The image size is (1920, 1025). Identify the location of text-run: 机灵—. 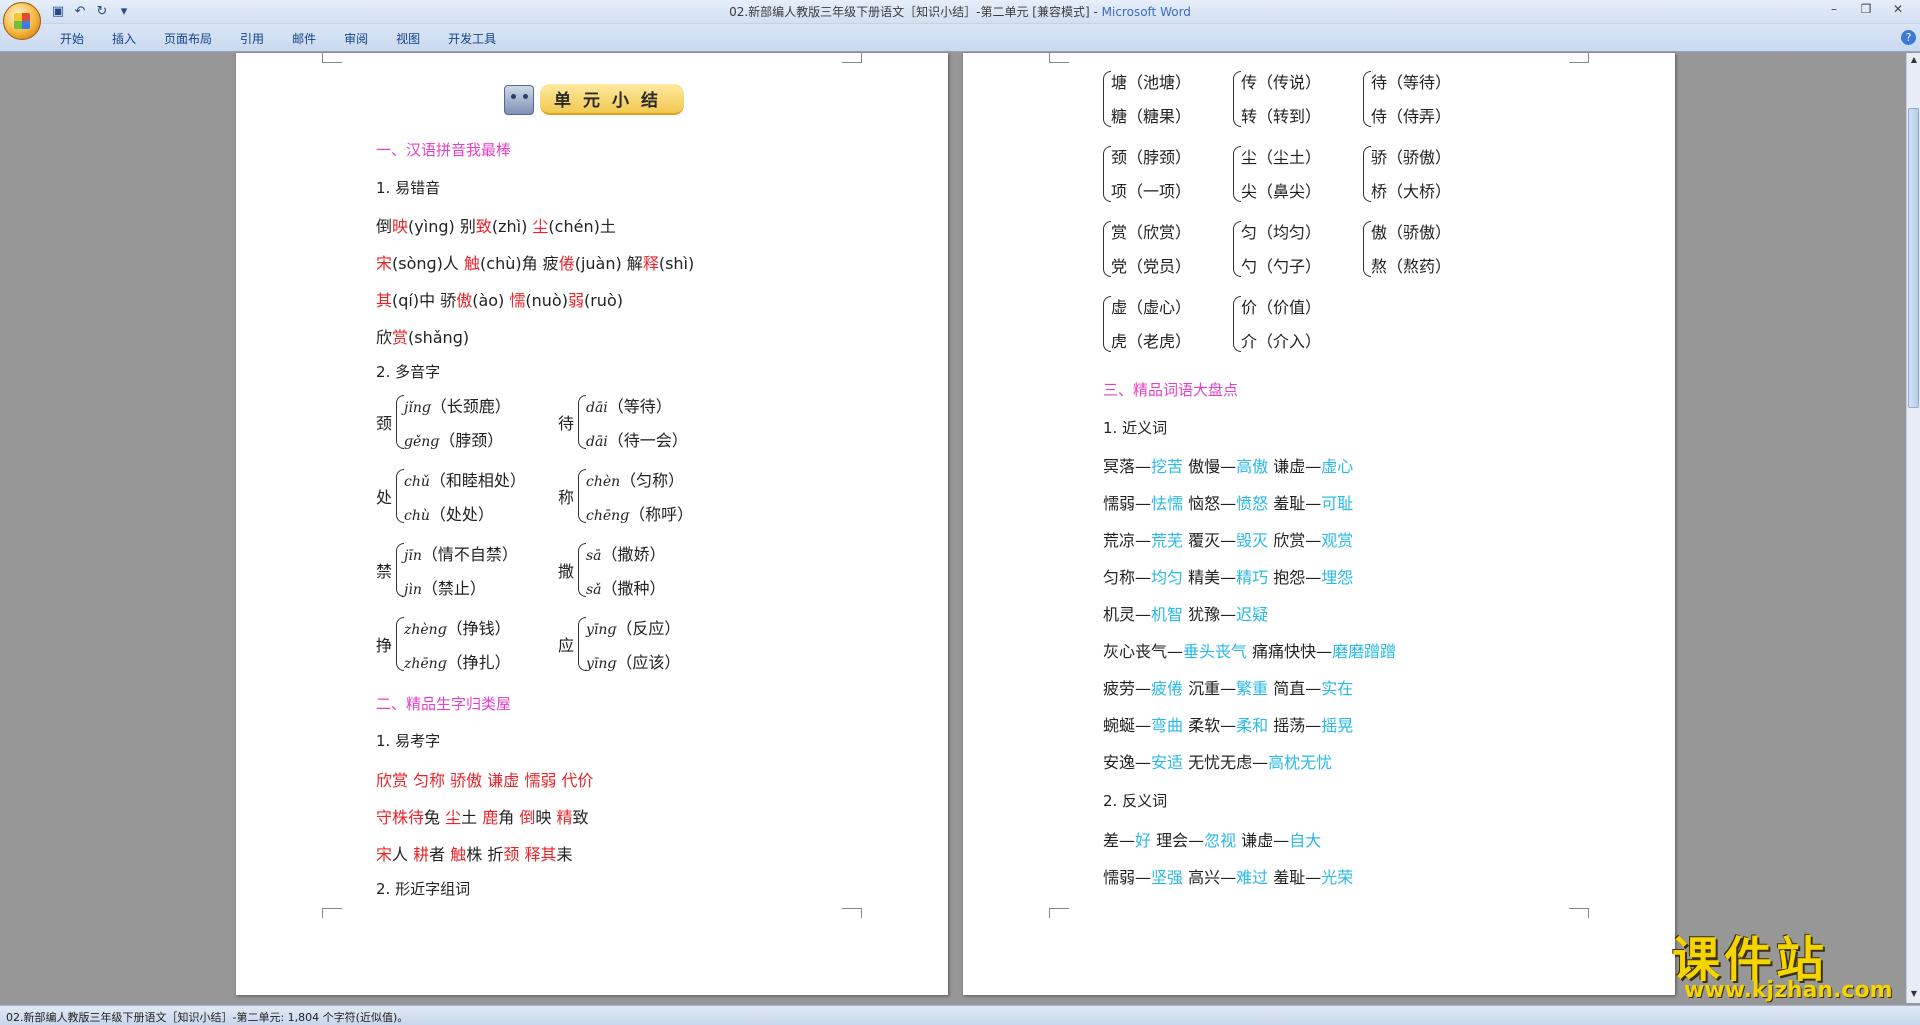
(1127, 614).